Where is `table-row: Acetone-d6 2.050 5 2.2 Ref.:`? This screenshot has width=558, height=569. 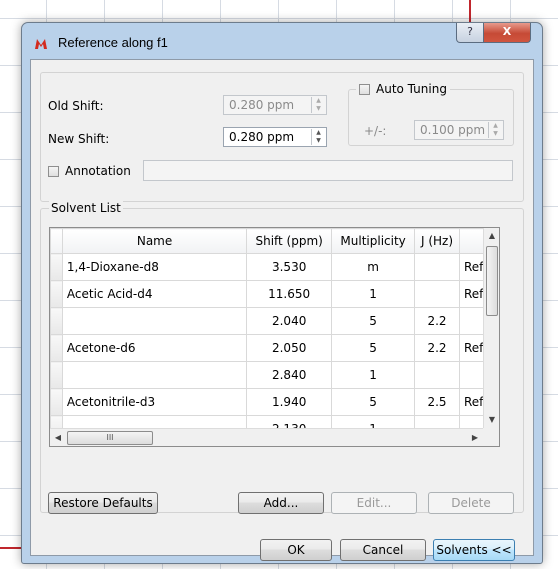 table-row: Acetone-d6 2.050 5 2.2 Ref.: is located at coordinates (274, 348).